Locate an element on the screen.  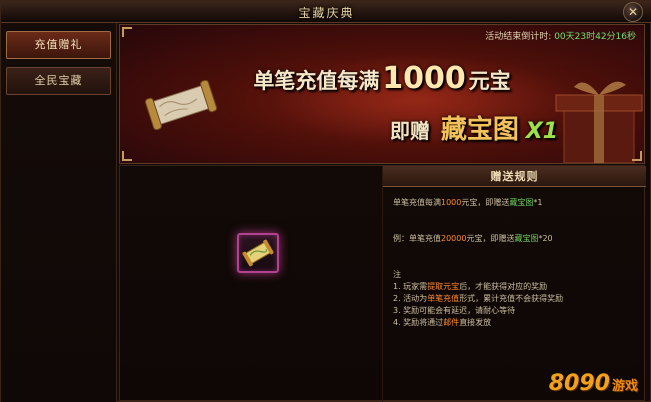
close-button: ✕ is located at coordinates (633, 12).